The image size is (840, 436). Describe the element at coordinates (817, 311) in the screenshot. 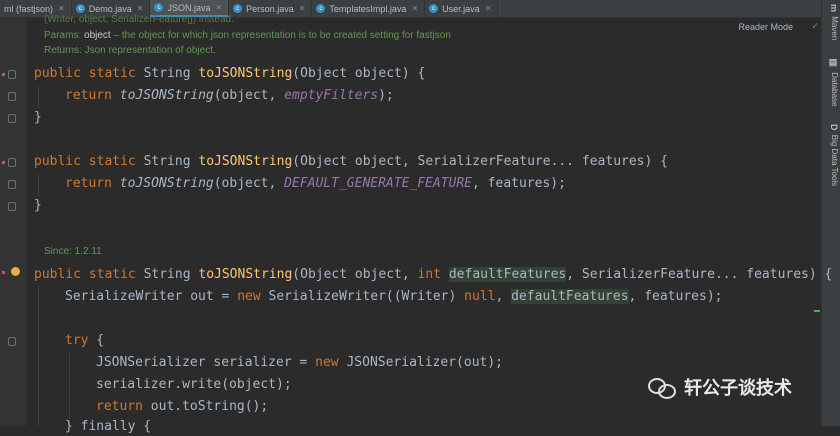

I see `change-marker` at that location.